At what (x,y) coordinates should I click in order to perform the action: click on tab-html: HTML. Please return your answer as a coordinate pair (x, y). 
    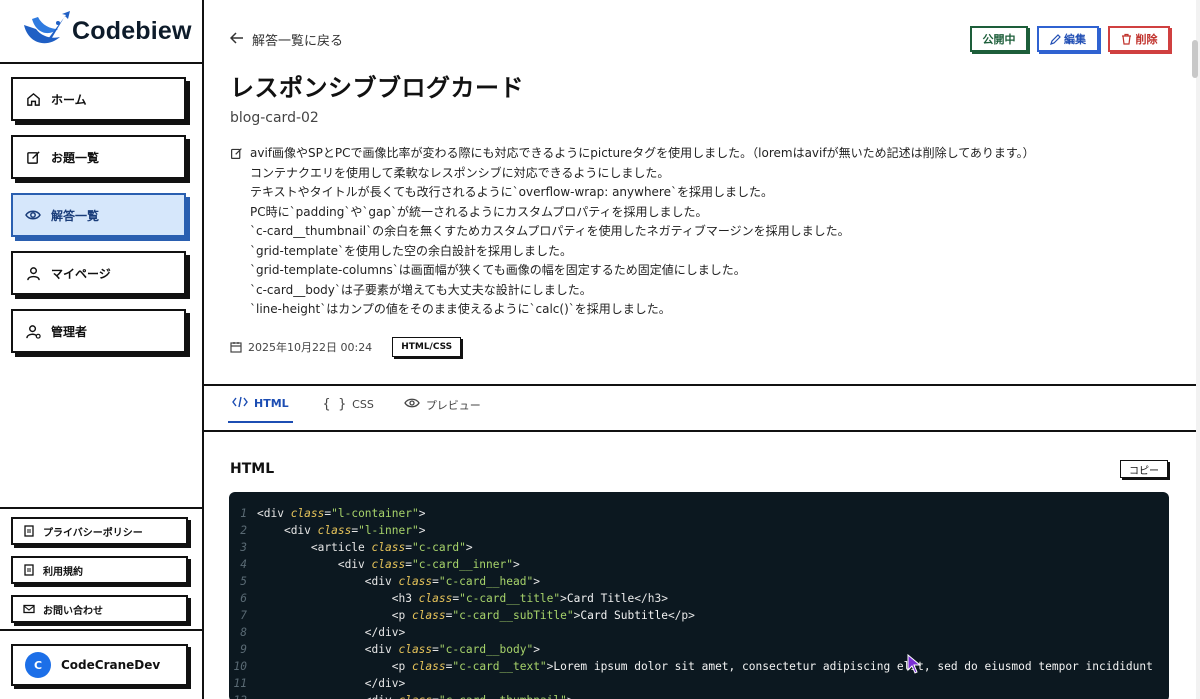
    Looking at the image, I should click on (260, 409).